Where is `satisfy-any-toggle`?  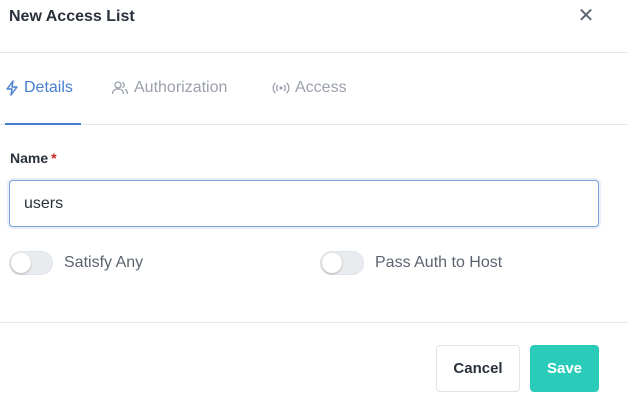 satisfy-any-toggle is located at coordinates (31, 263).